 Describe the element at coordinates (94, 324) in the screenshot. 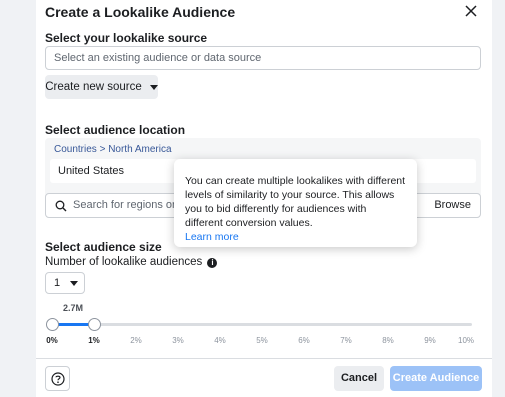

I see `slider-handle-max` at that location.